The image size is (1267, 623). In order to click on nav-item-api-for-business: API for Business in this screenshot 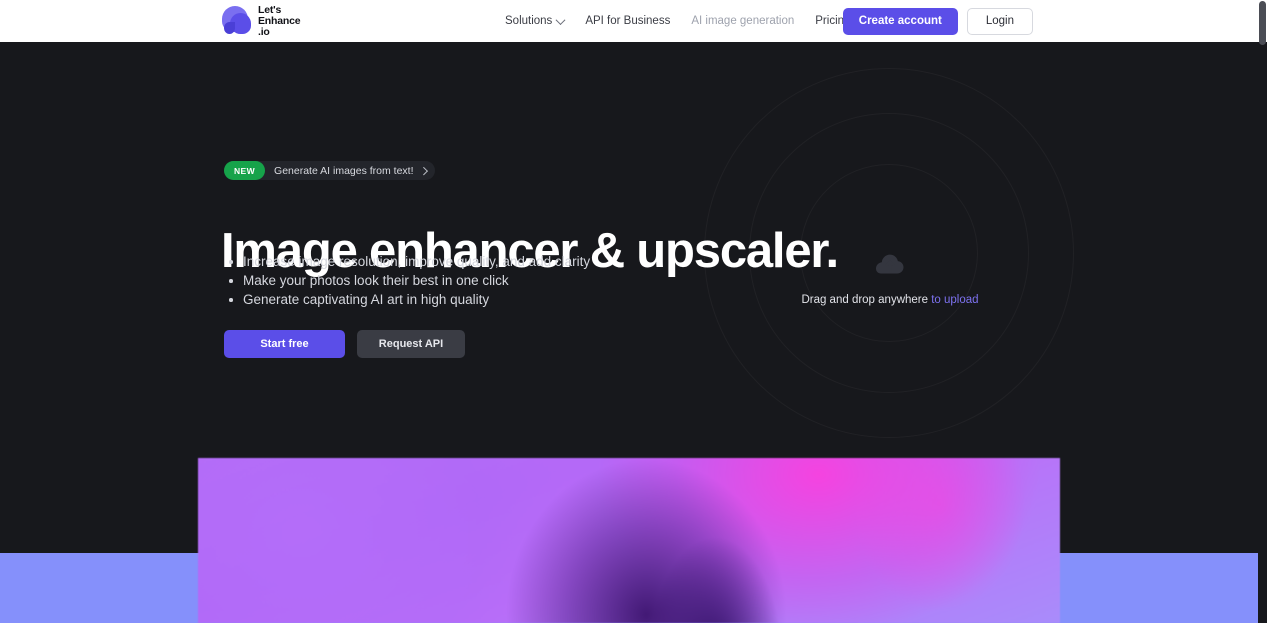, I will do `click(627, 21)`.